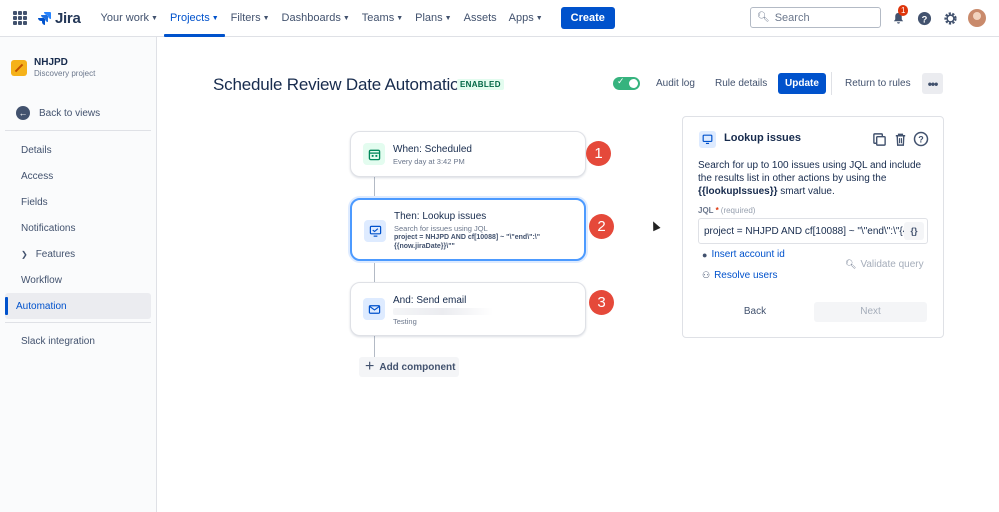 The height and width of the screenshot is (512, 999). Describe the element at coordinates (417, 367) in the screenshot. I see `add-component-label: Add component` at that location.